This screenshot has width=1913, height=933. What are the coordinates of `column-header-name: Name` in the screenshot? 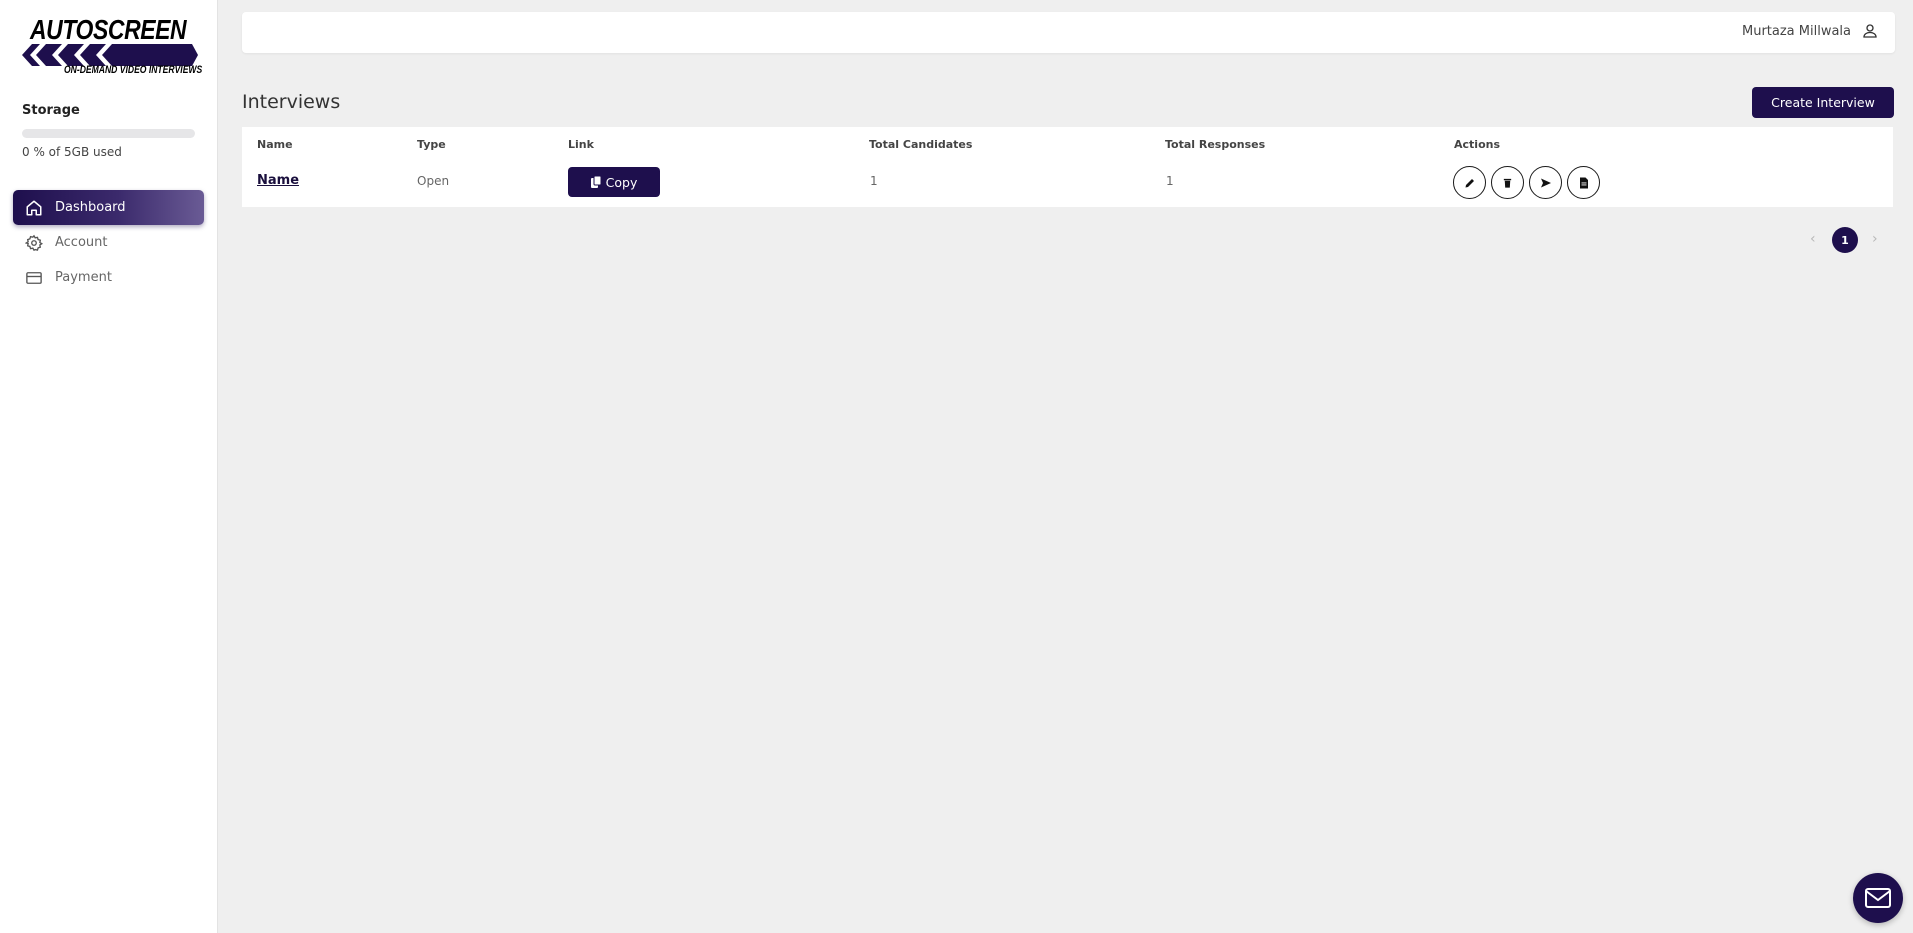 It's located at (275, 144).